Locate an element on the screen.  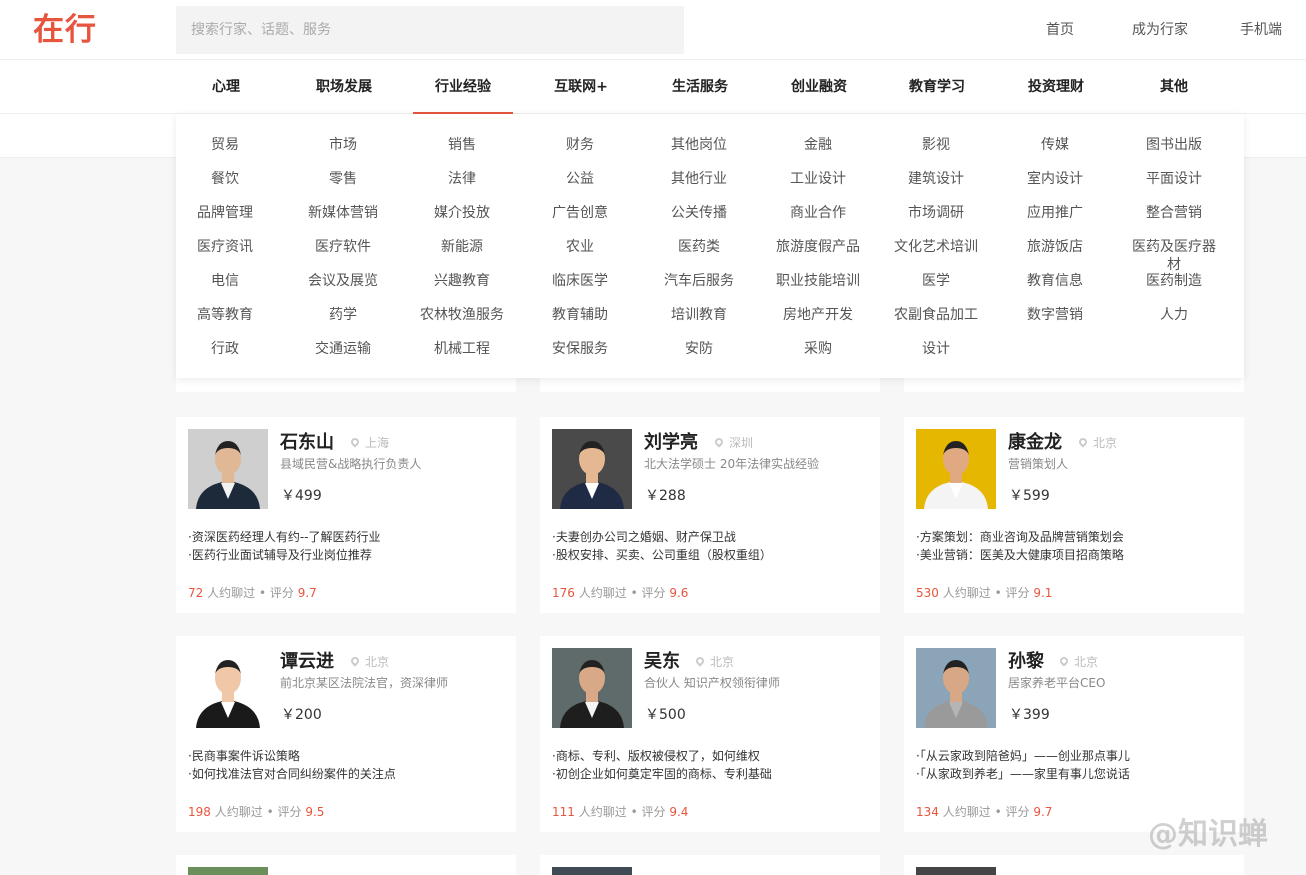
subcategory-item: 文化艺术培训 is located at coordinates (936, 247).